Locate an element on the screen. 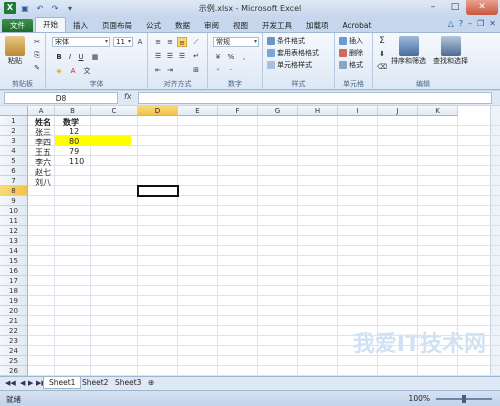  column-header-k: K is located at coordinates (438, 111).